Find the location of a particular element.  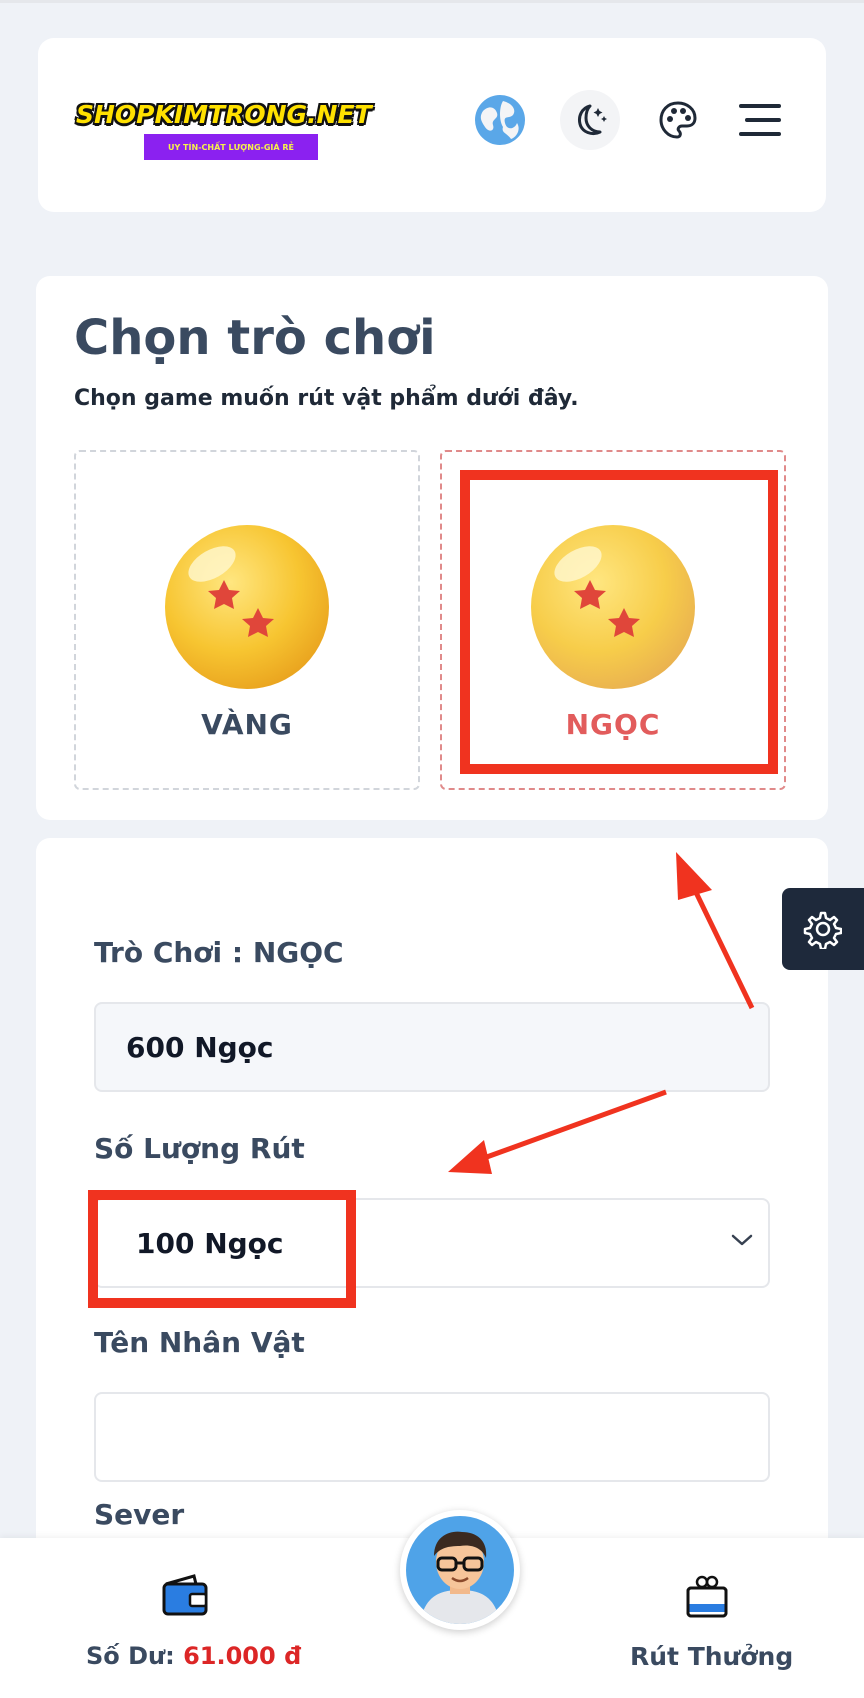

game-label: Trò Chơi : NGỌC is located at coordinates (219, 952).